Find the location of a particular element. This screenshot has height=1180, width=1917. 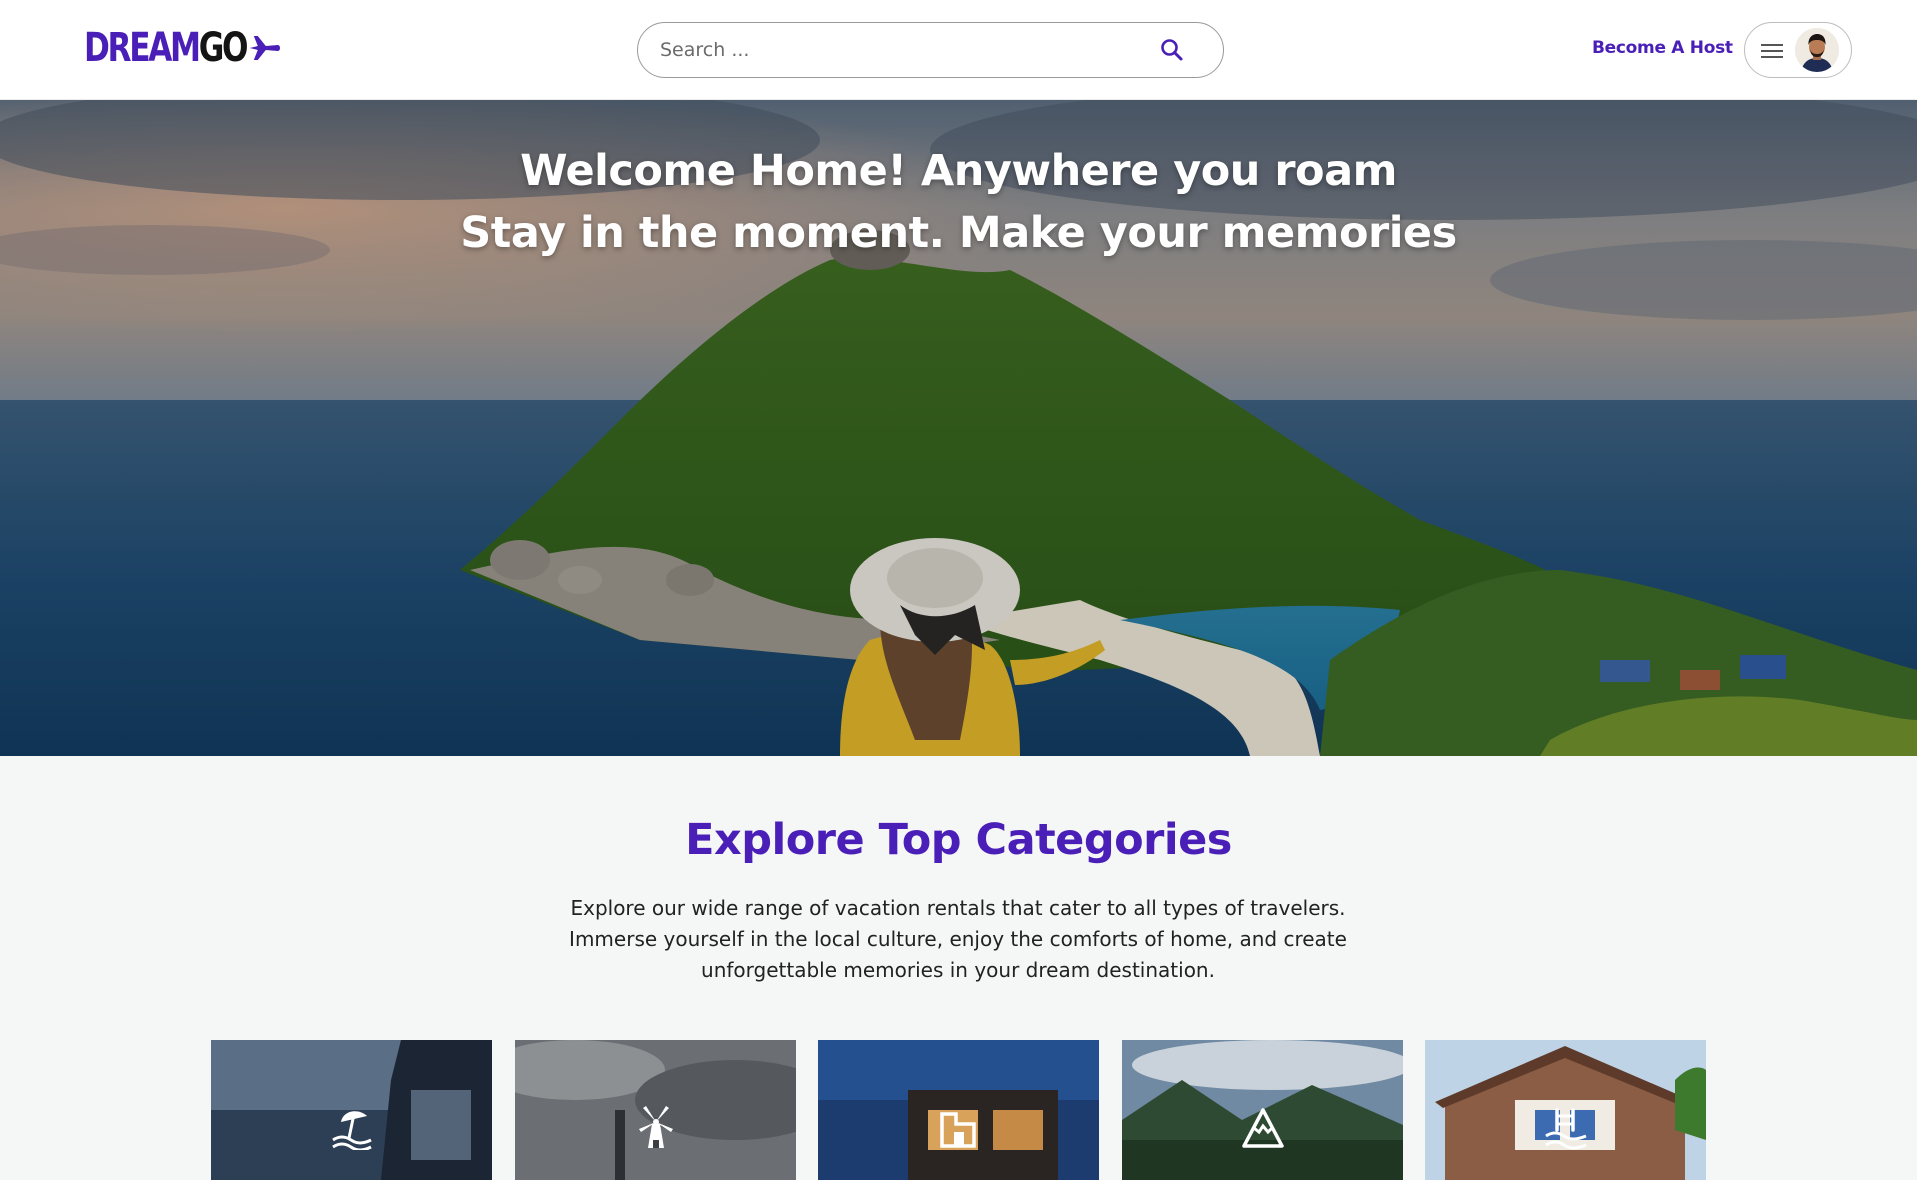

top-navbar: DREAMGO Become A Host is located at coordinates (958, 50).